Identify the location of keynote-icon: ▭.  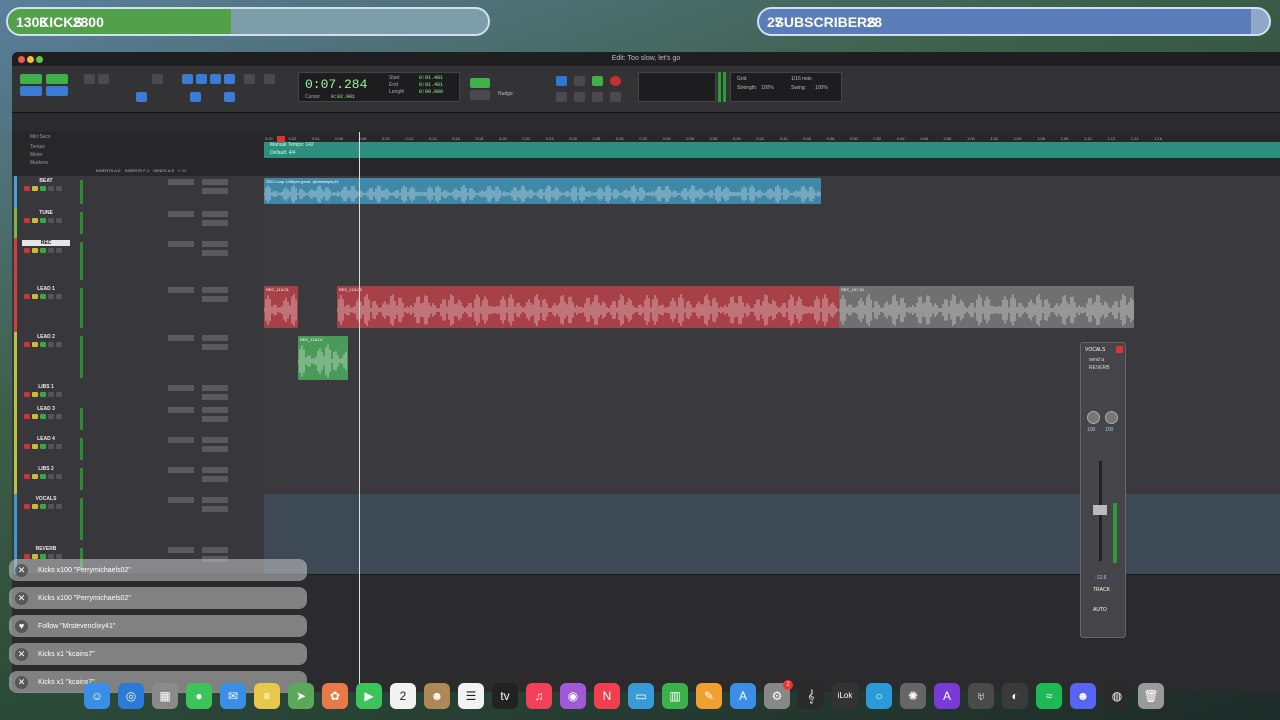
(641, 696).